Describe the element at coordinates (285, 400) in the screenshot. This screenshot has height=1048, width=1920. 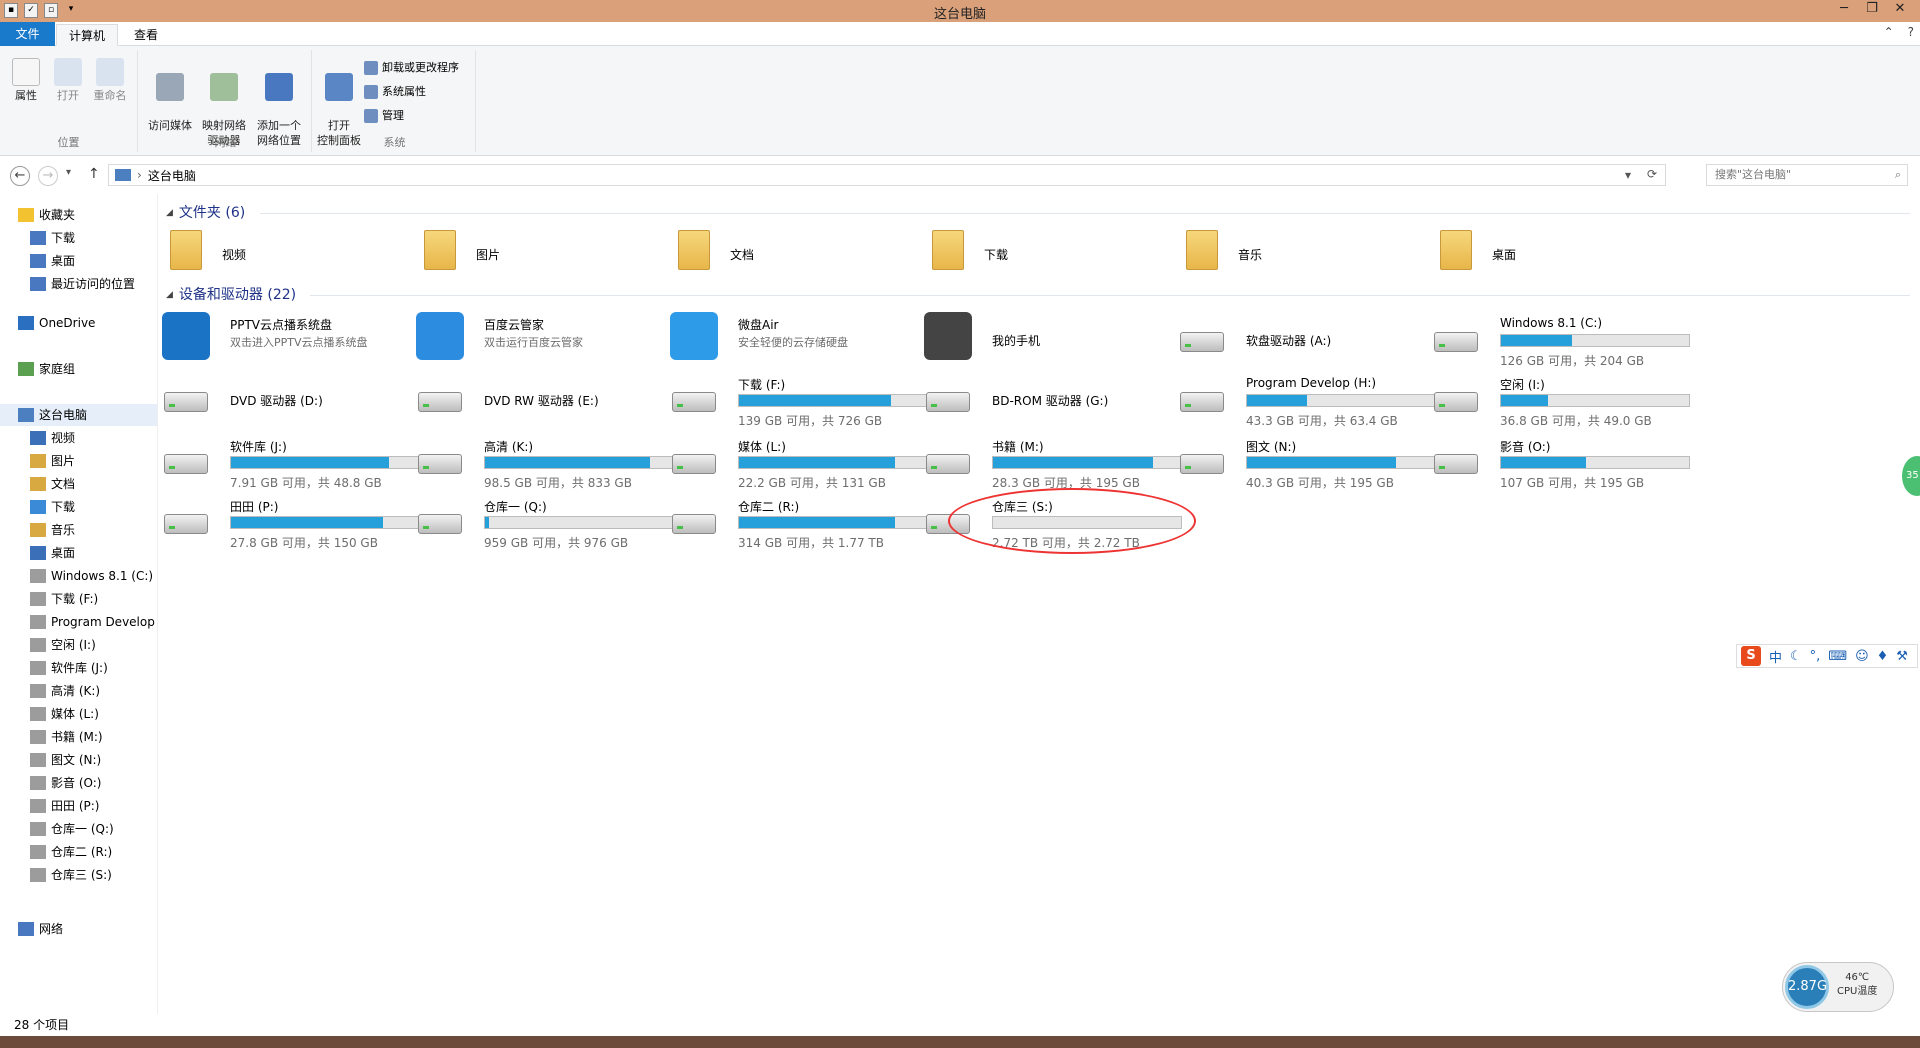
I see `drive-item: DVD 驱动器 (D:)` at that location.